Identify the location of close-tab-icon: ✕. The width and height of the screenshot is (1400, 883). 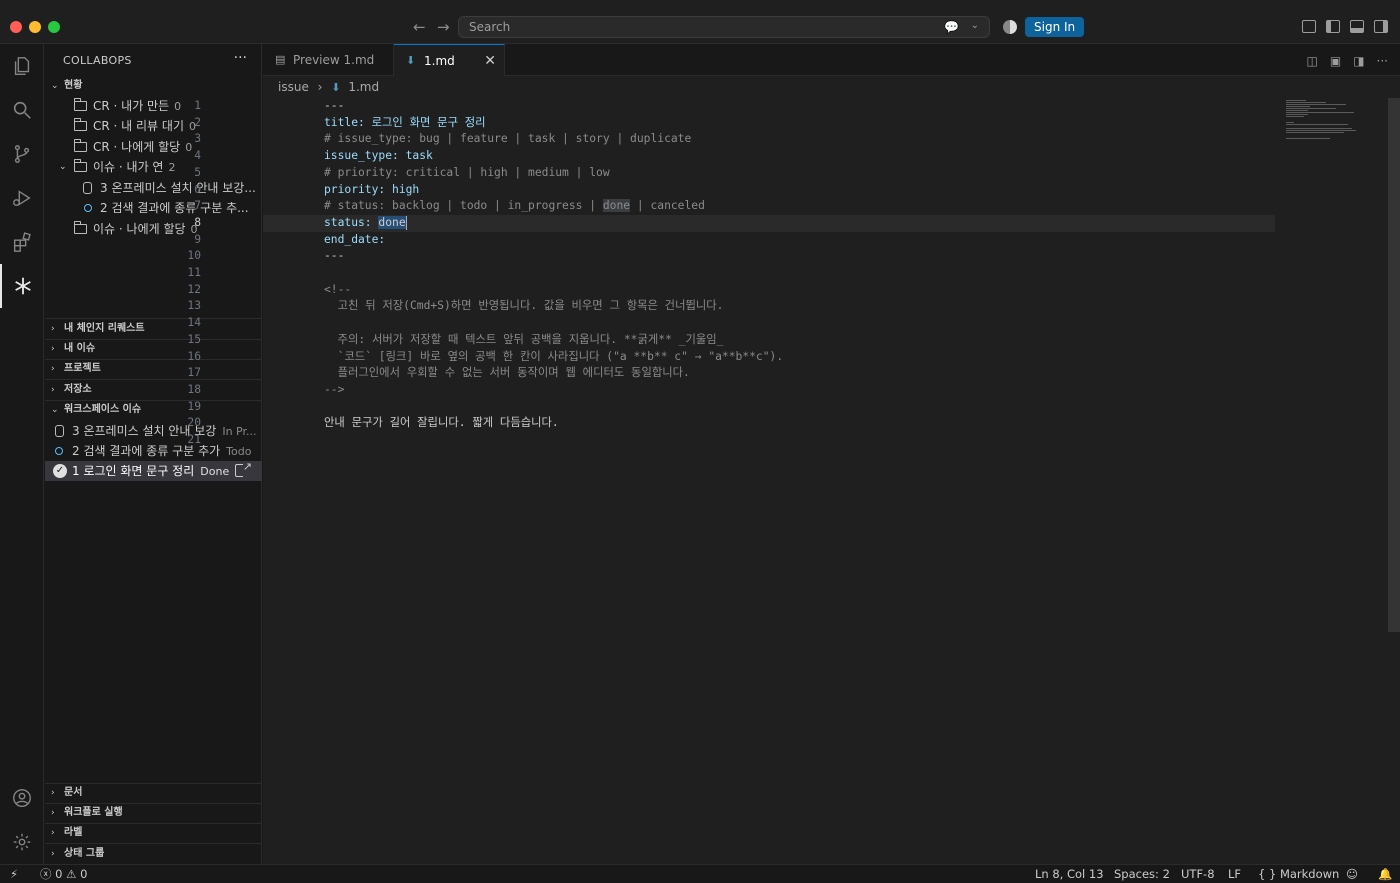
(490, 61).